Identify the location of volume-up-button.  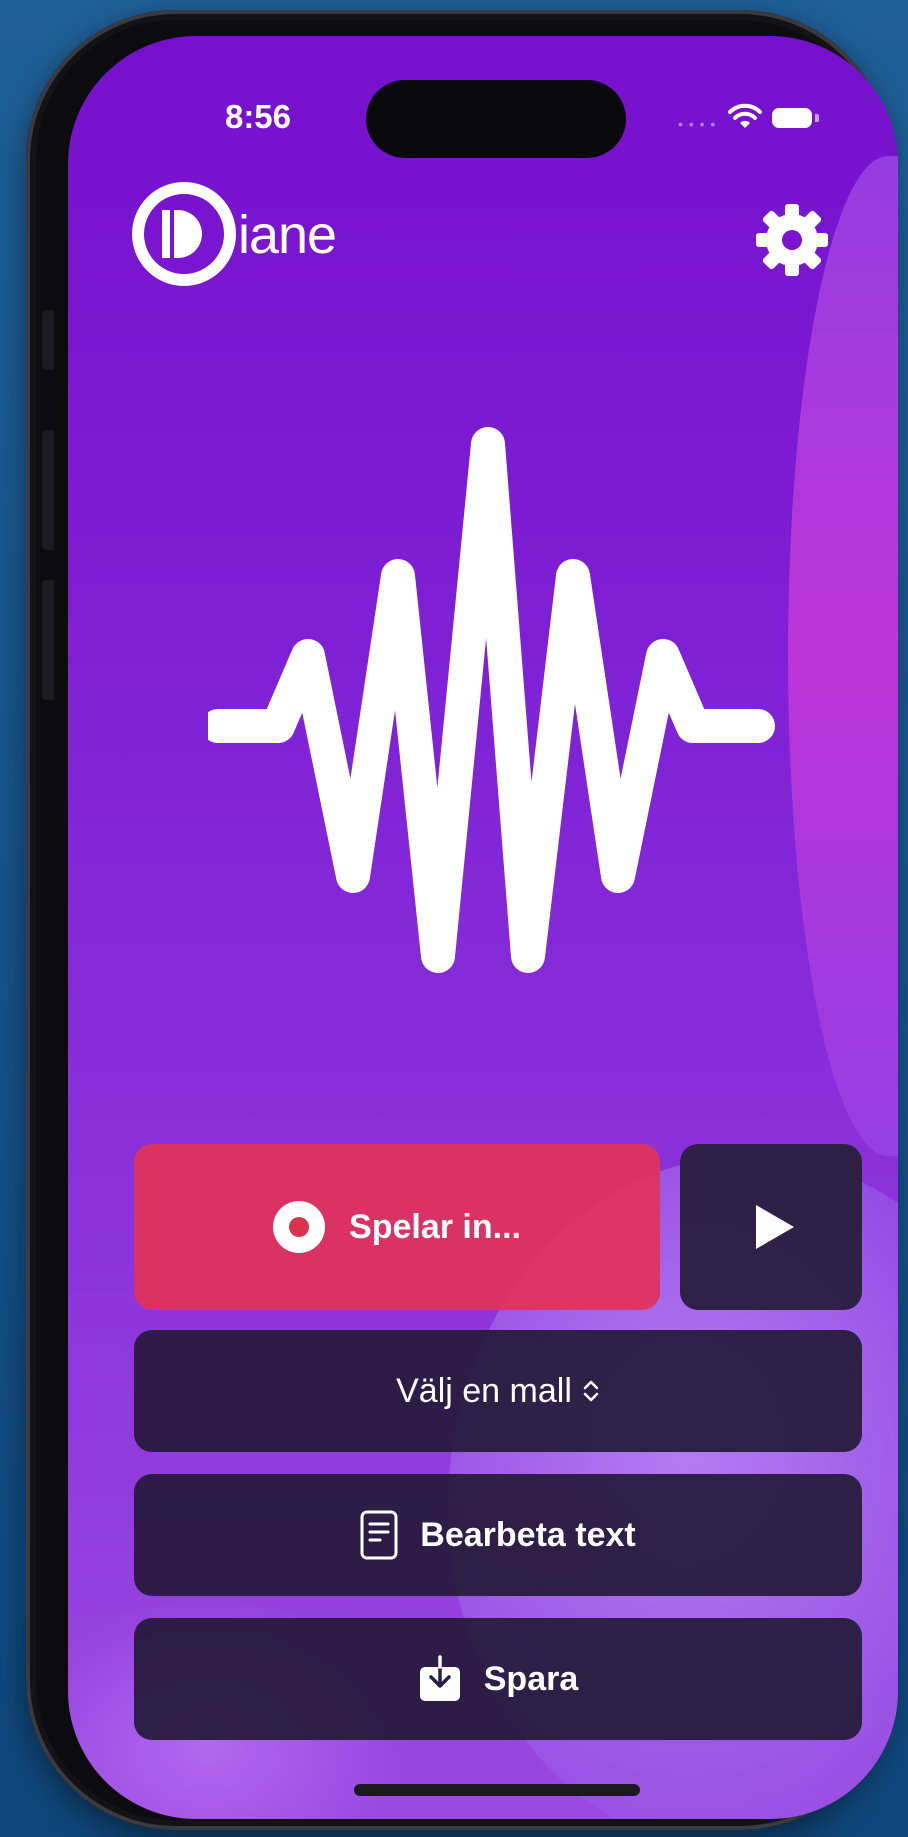
(48, 490).